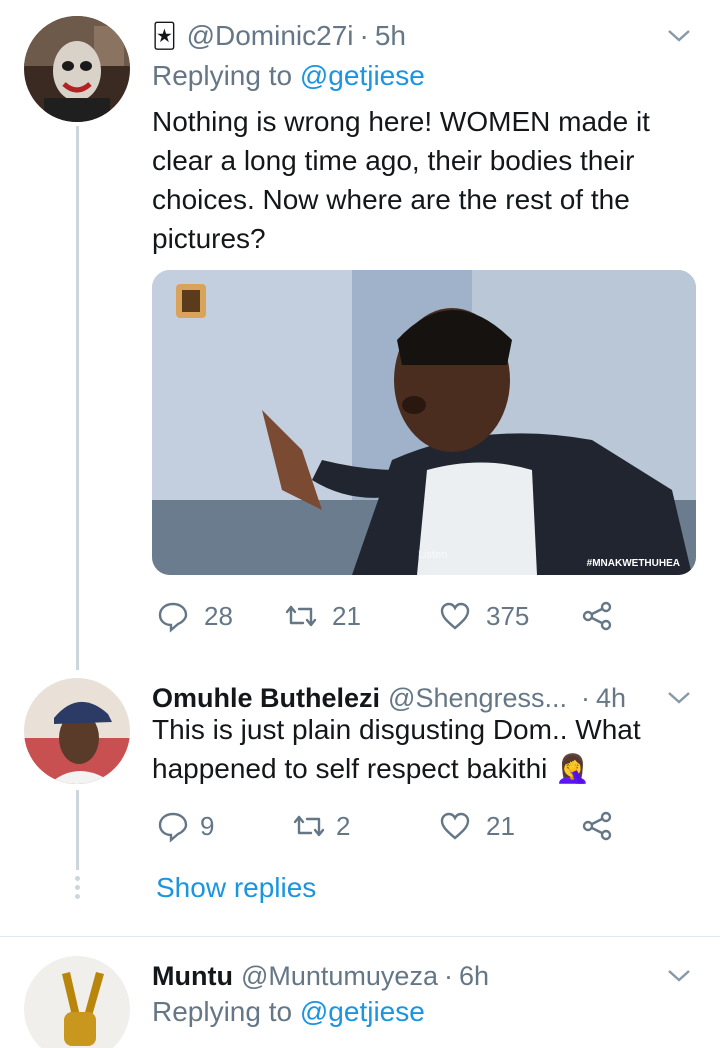  Describe the element at coordinates (508, 615) in the screenshot. I see `like-count: 375` at that location.